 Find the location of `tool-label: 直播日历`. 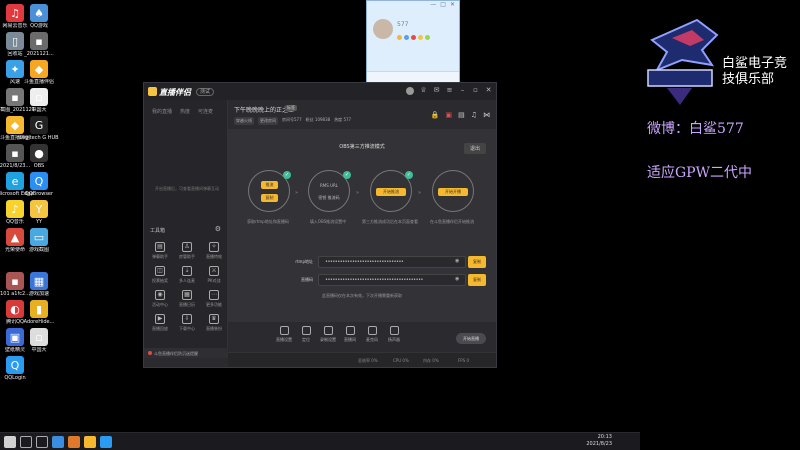

tool-label: 直播日历 is located at coordinates (187, 304).